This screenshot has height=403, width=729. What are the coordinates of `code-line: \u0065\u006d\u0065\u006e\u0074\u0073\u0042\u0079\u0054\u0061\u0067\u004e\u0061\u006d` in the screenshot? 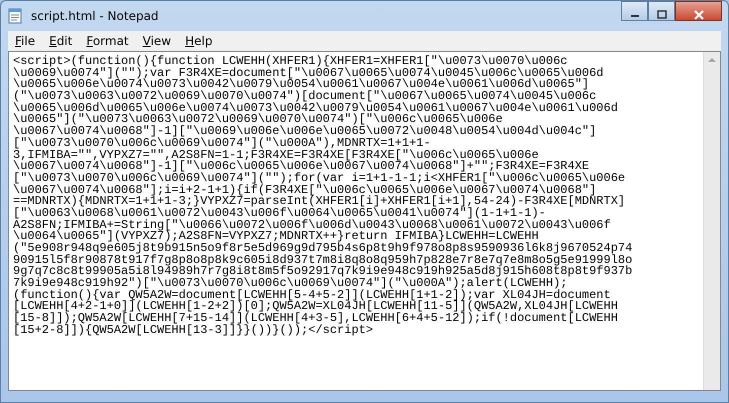 It's located at (315, 108).